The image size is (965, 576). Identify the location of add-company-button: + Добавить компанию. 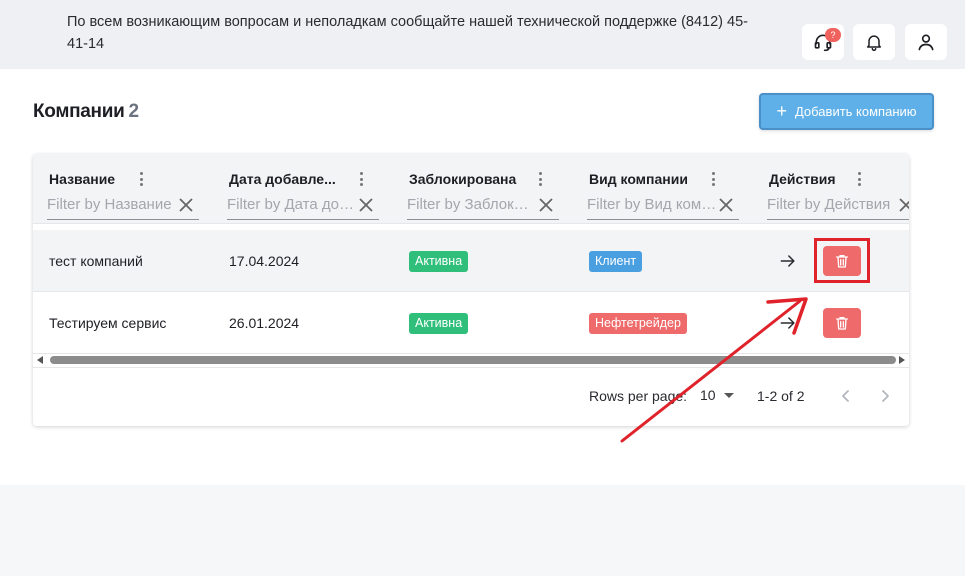
(846, 111).